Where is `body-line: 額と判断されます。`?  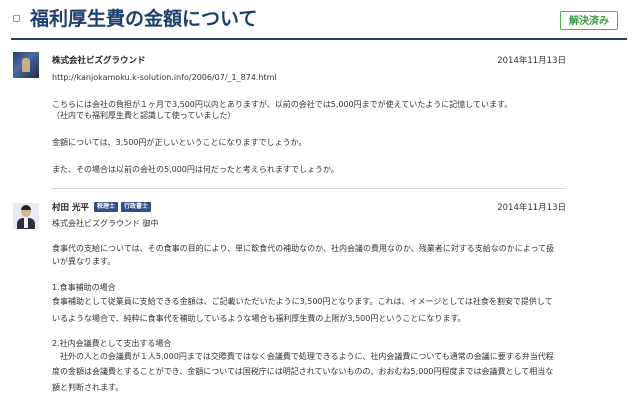
body-line: 額と判断されます。 is located at coordinates (88, 387).